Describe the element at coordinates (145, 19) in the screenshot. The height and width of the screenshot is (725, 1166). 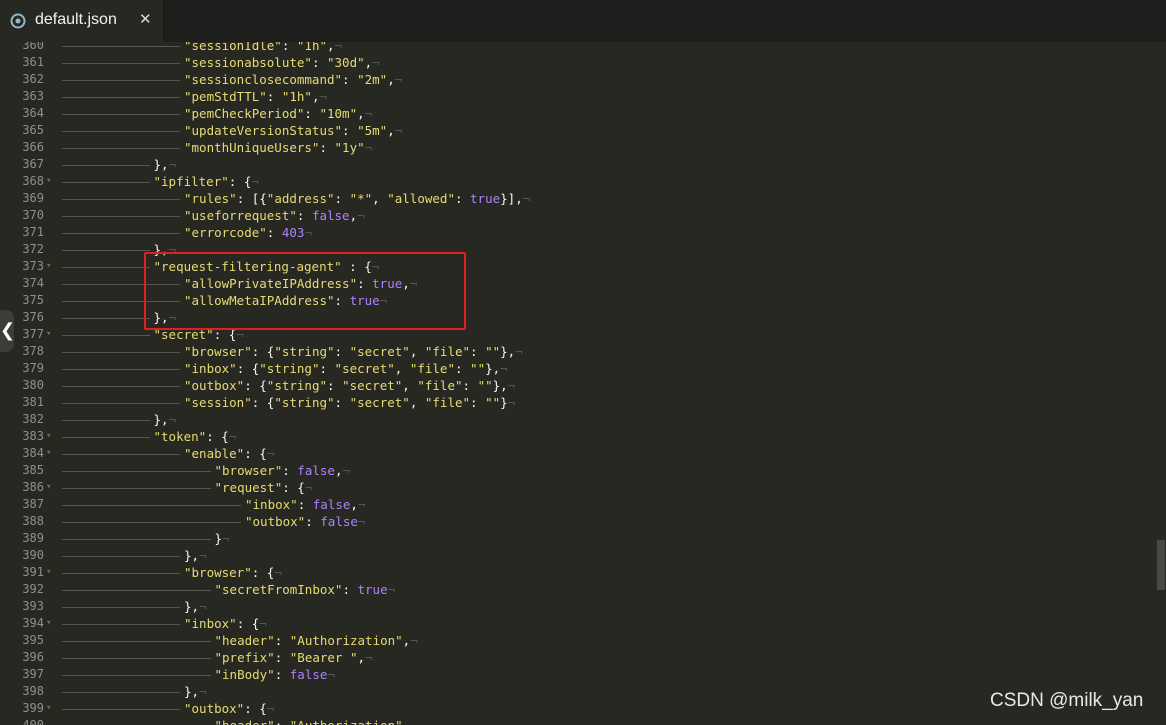
I see `close-icon: ✕` at that location.